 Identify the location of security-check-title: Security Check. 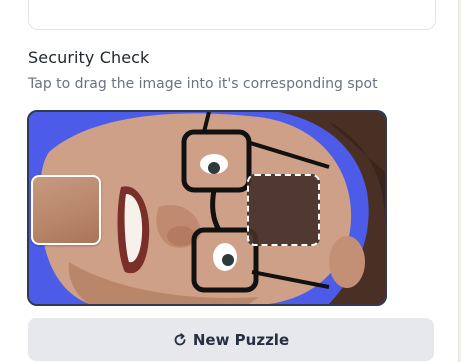
(89, 57).